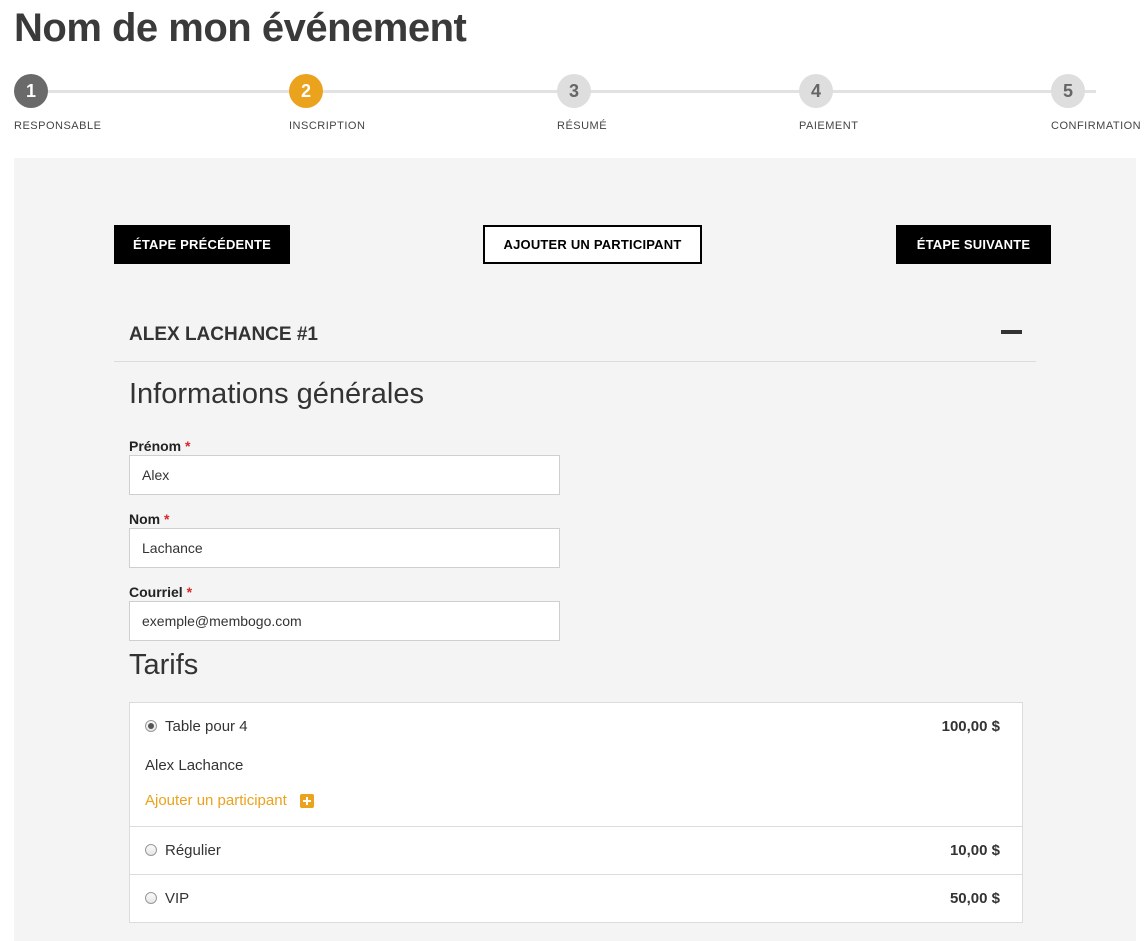 The image size is (1146, 941). Describe the element at coordinates (307, 801) in the screenshot. I see `plus-icon` at that location.